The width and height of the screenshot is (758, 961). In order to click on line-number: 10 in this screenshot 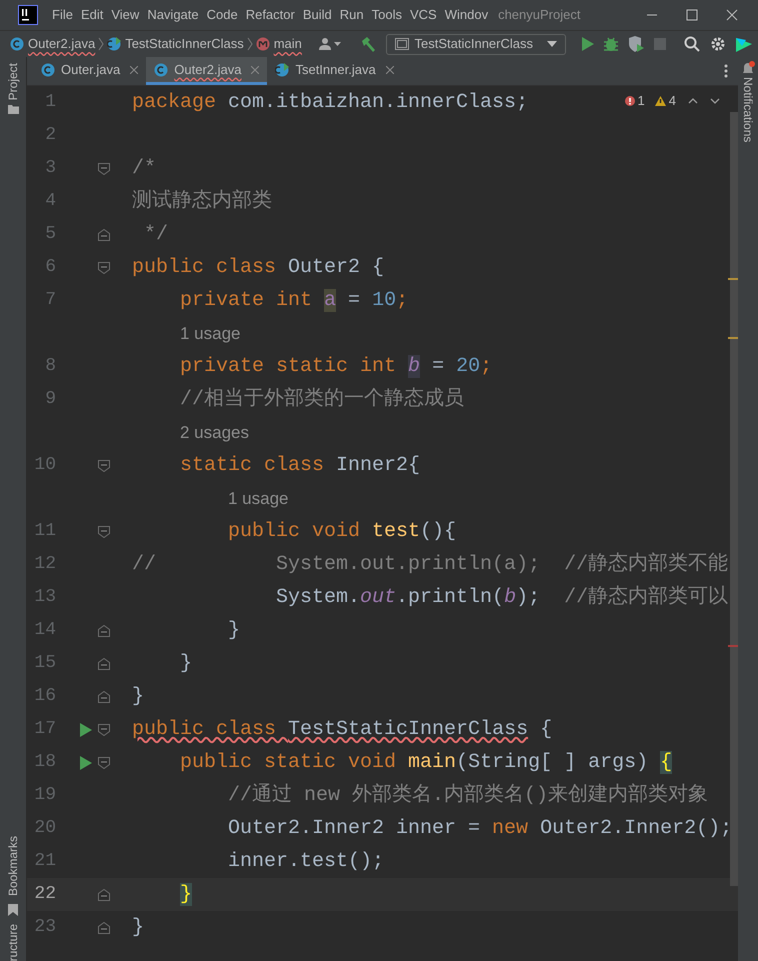, I will do `click(44, 465)`.